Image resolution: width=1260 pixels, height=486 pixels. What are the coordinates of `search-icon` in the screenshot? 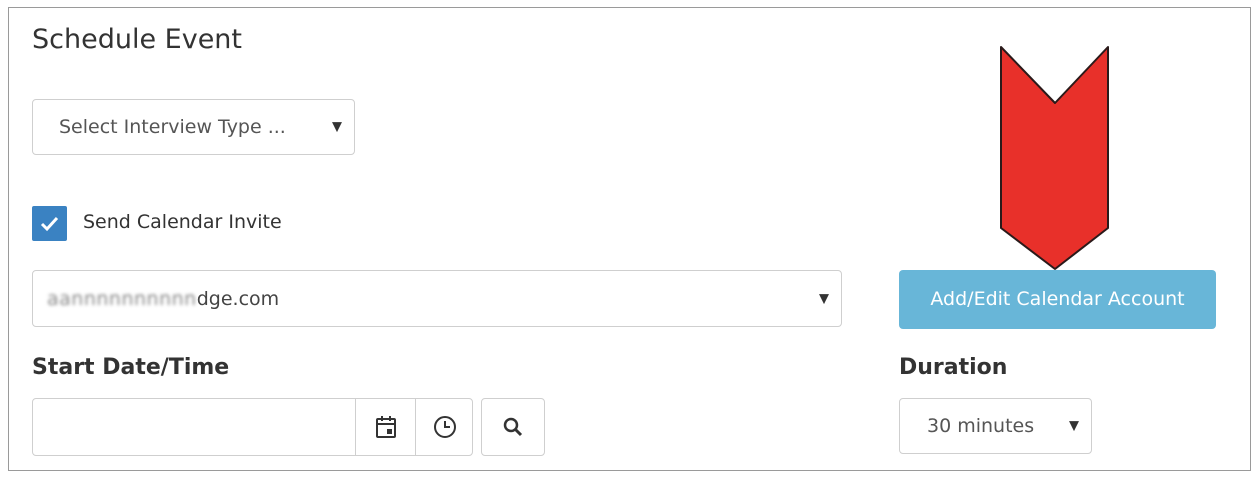 It's located at (513, 427).